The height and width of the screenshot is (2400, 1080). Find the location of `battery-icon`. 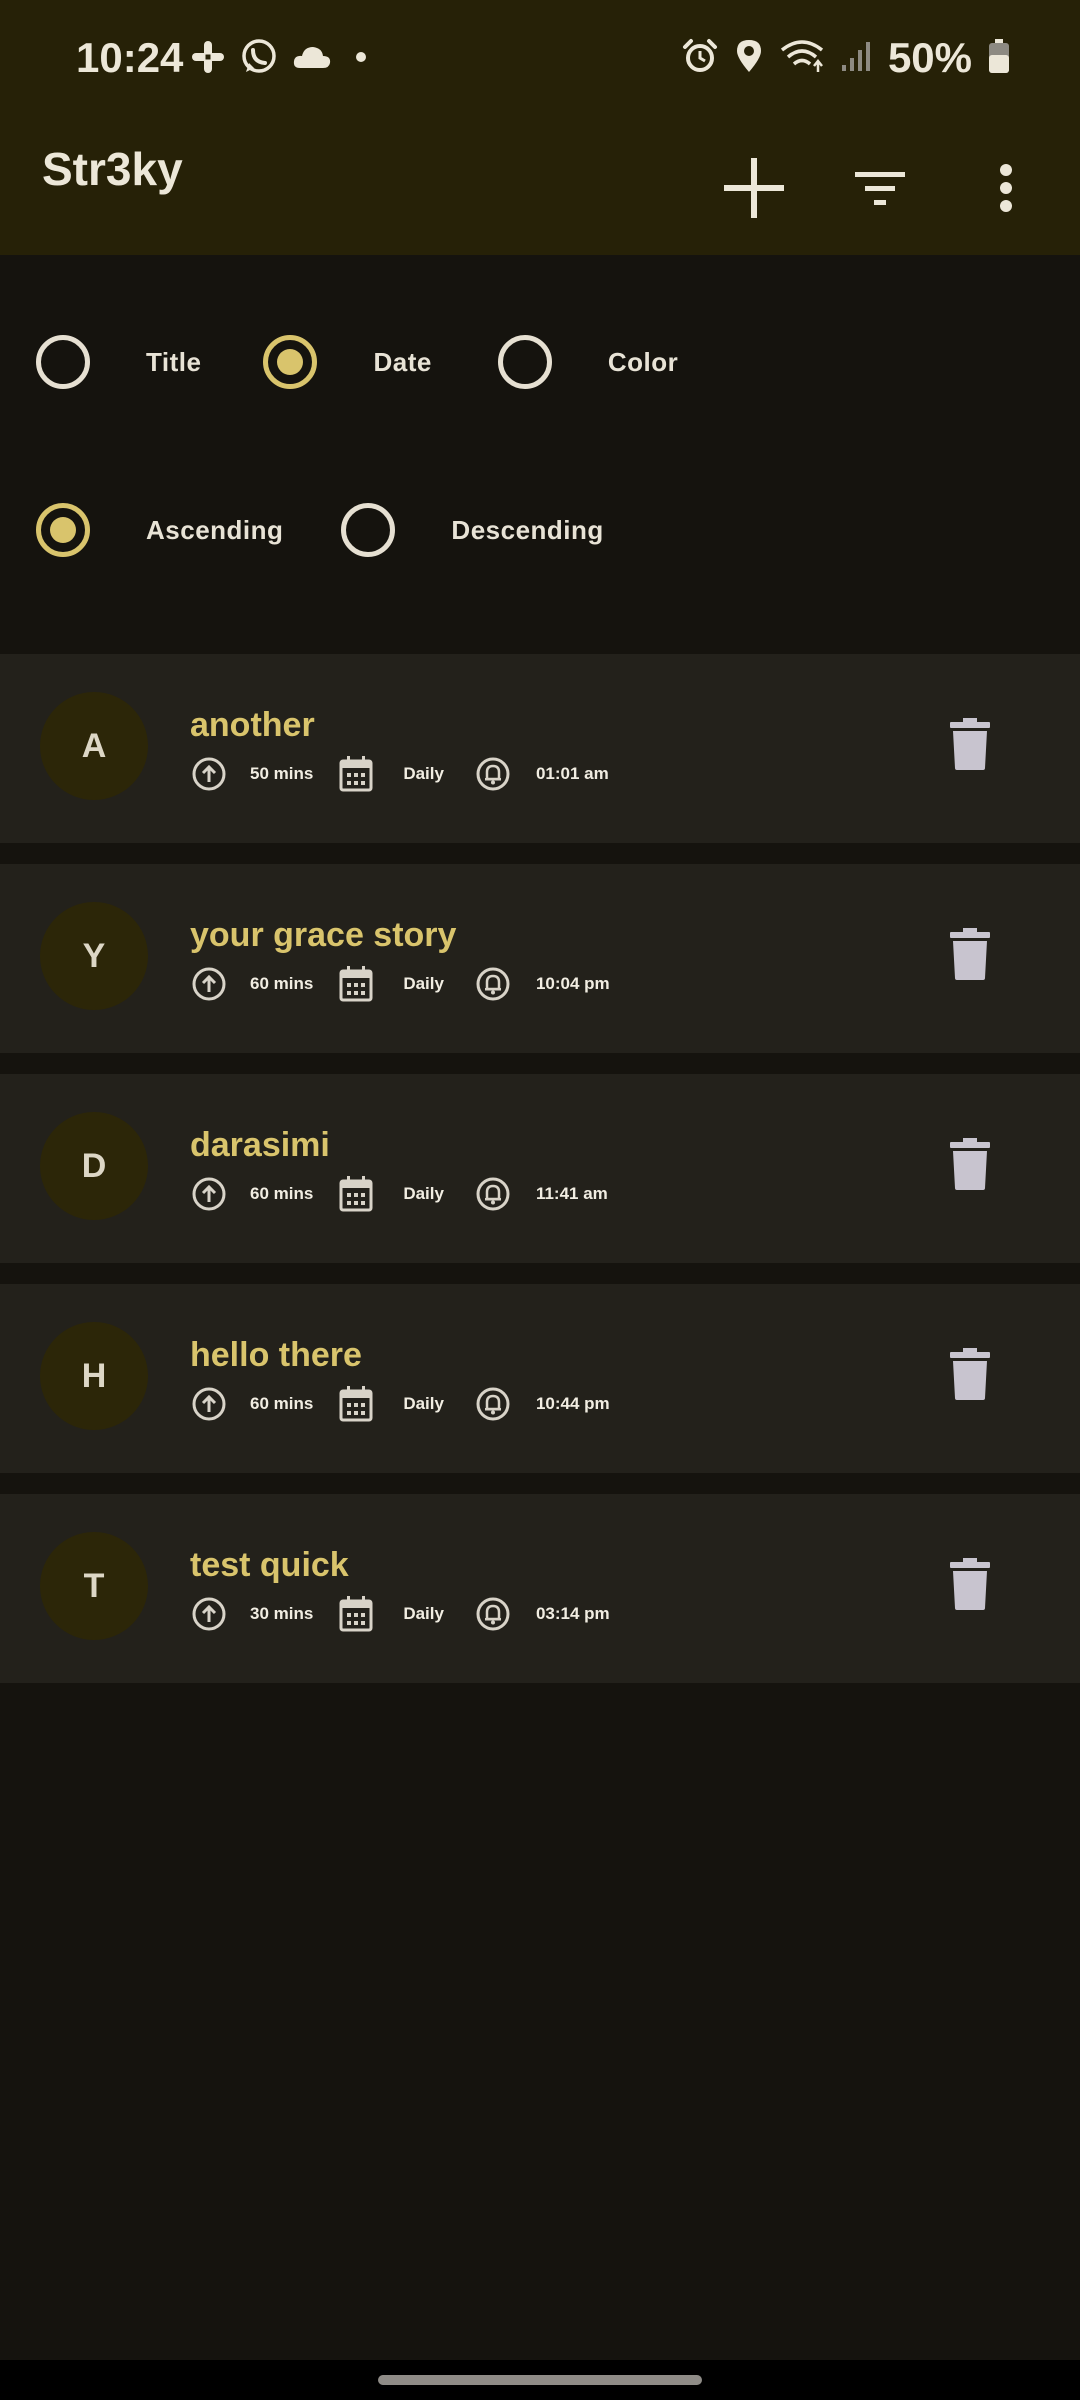

battery-icon is located at coordinates (999, 58).